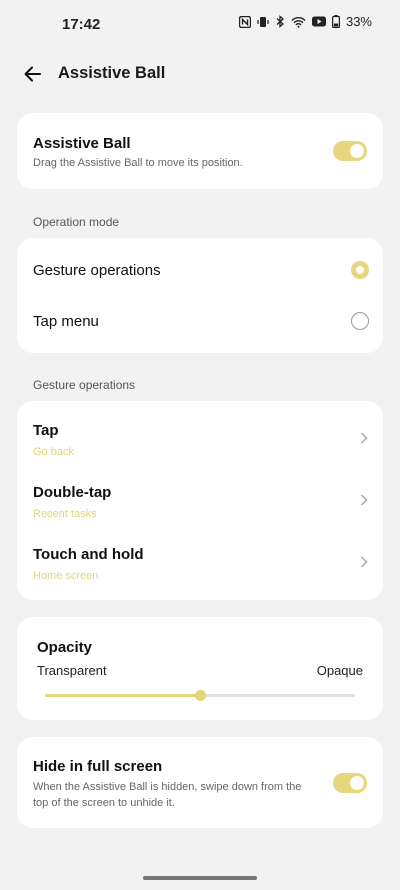 Image resolution: width=400 pixels, height=890 pixels. What do you see at coordinates (97, 270) in the screenshot?
I see `option-gesture-operations-label: Gesture operations` at bounding box center [97, 270].